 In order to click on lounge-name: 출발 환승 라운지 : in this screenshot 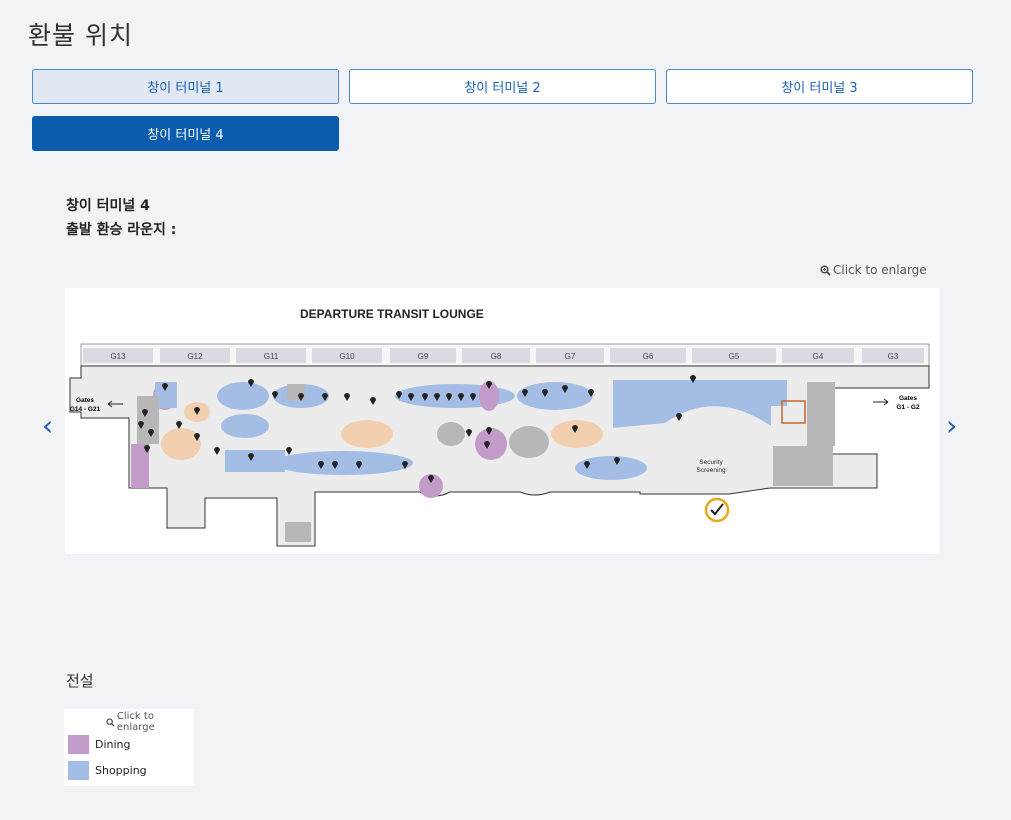, I will do `click(121, 230)`.